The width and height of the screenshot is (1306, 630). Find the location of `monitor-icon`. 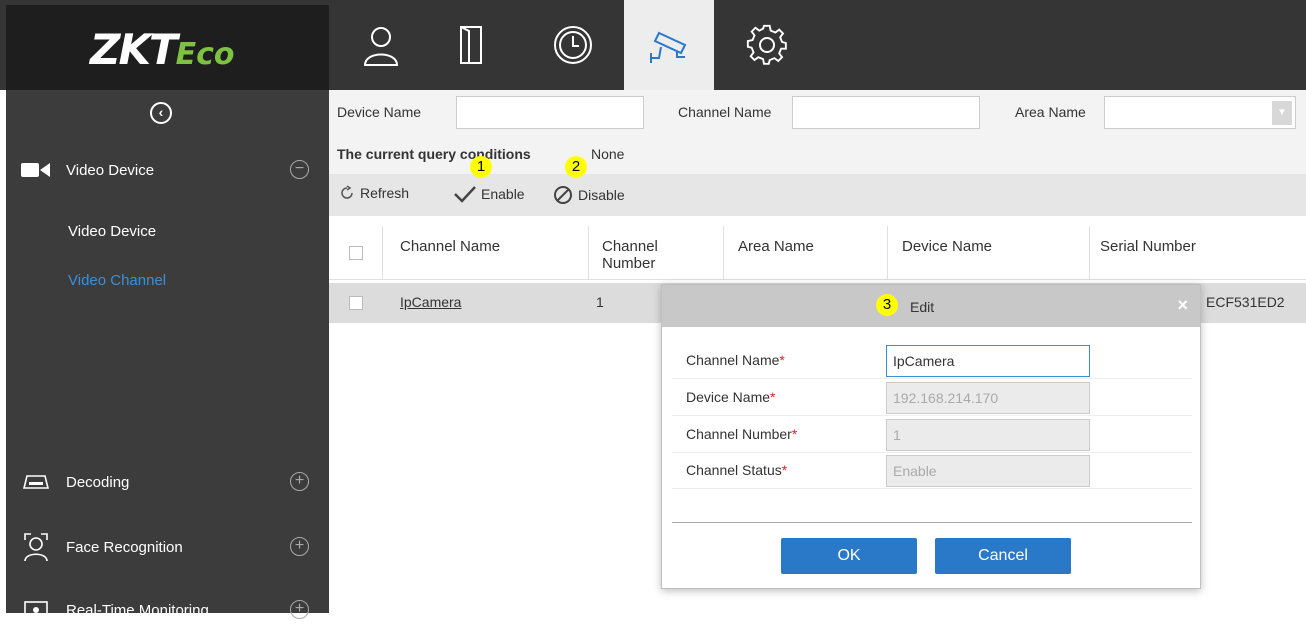

monitor-icon is located at coordinates (36, 610).